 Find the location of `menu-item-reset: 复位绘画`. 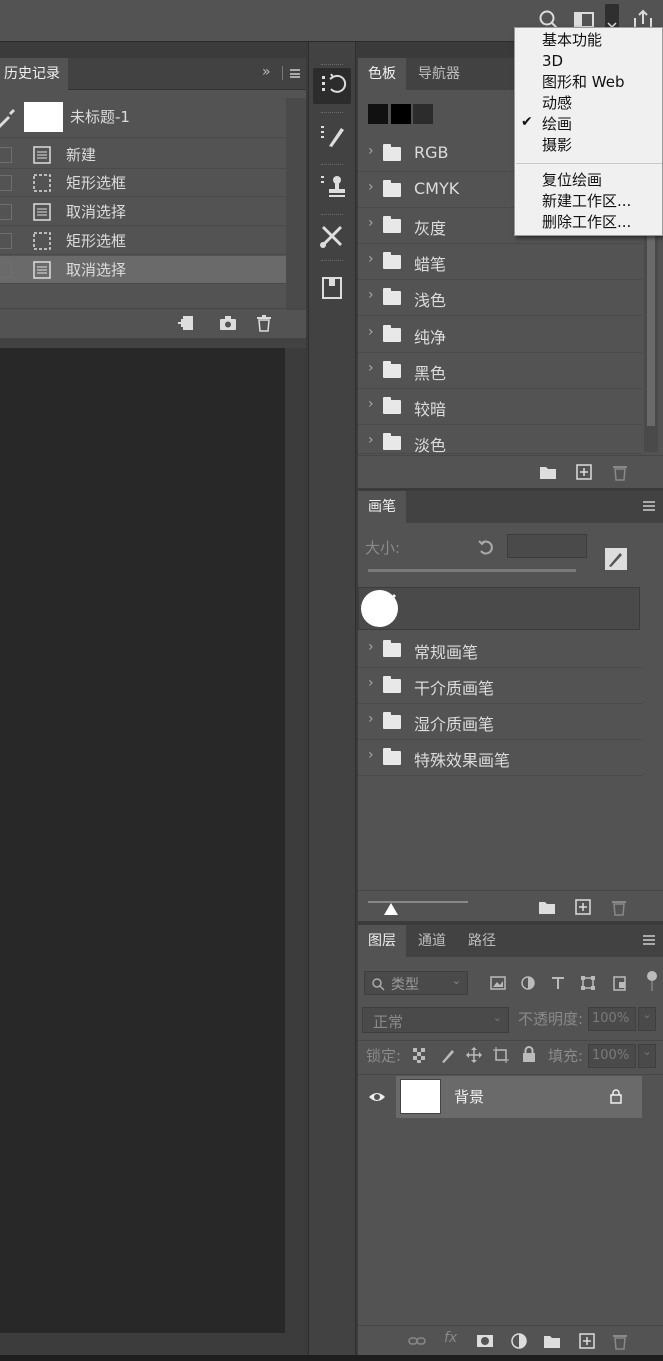

menu-item-reset: 复位绘画 is located at coordinates (572, 180).